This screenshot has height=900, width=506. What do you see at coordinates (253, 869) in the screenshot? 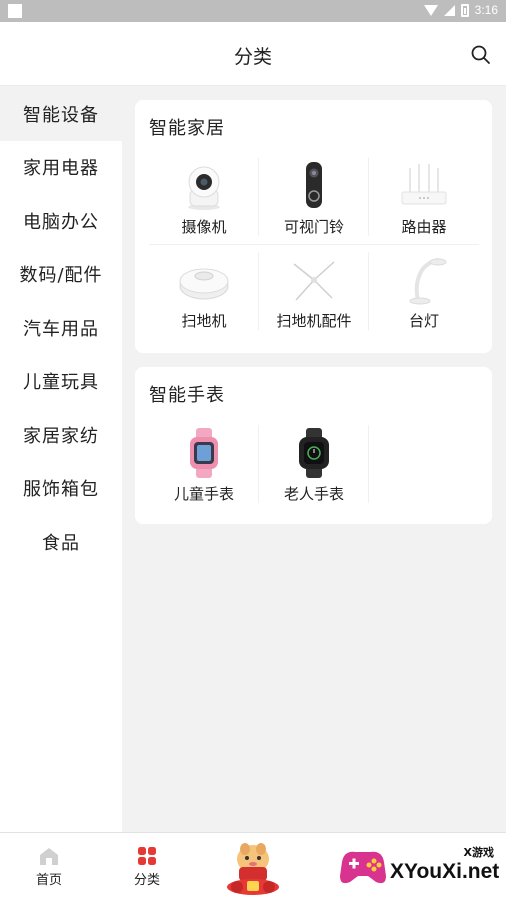
I see `new-year-mascot-icon` at bounding box center [253, 869].